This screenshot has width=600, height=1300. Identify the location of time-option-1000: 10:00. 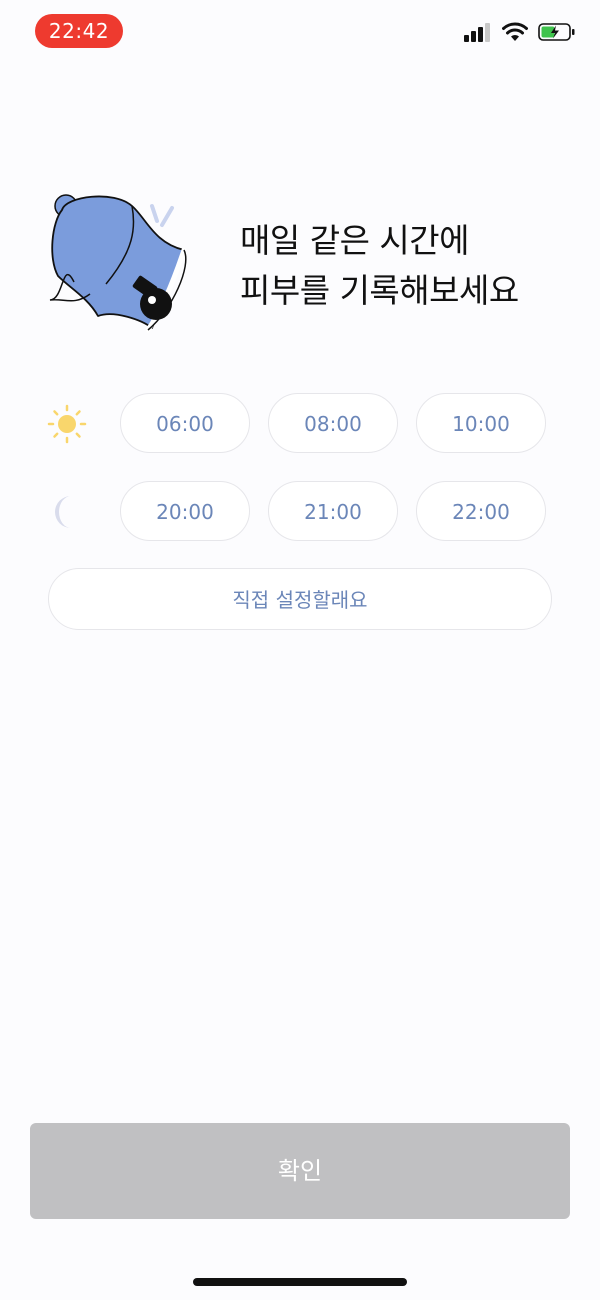
(481, 423).